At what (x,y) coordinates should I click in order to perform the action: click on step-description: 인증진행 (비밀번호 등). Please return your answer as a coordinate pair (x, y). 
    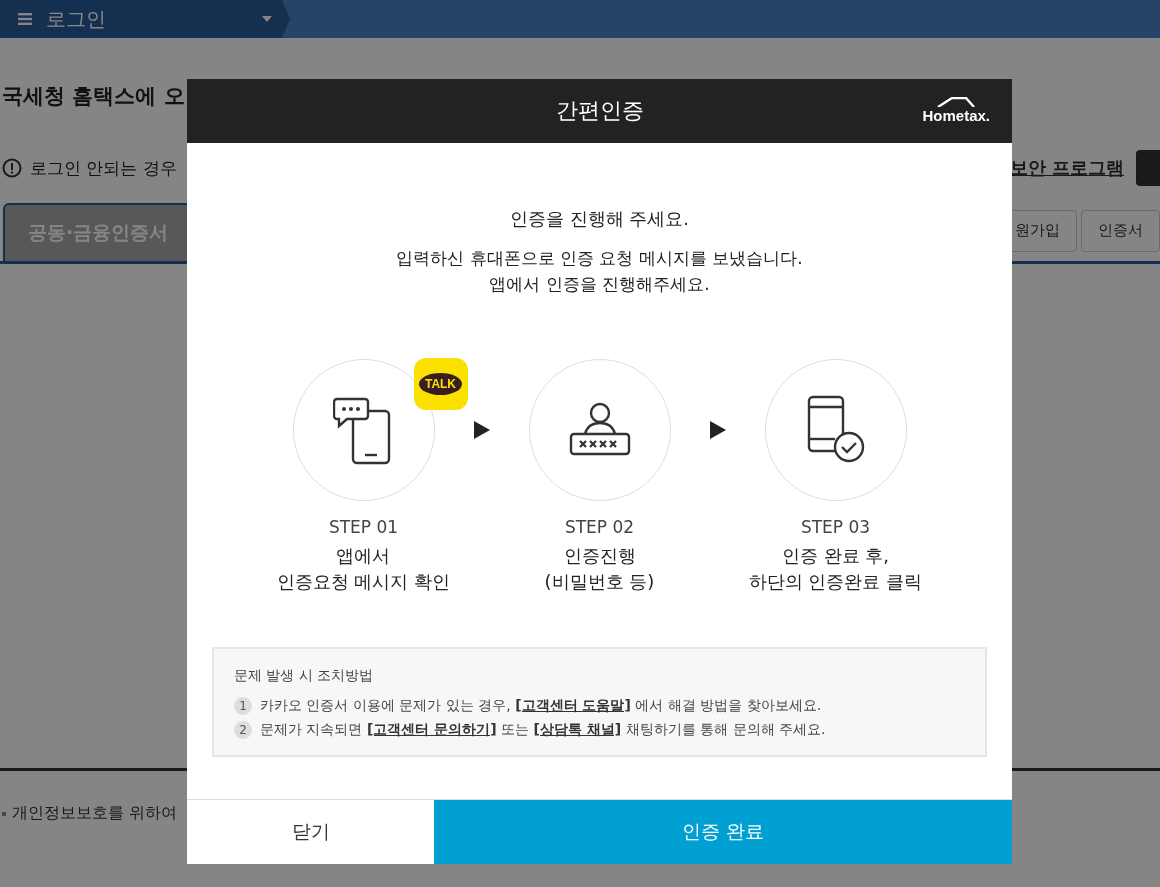
    Looking at the image, I should click on (599, 569).